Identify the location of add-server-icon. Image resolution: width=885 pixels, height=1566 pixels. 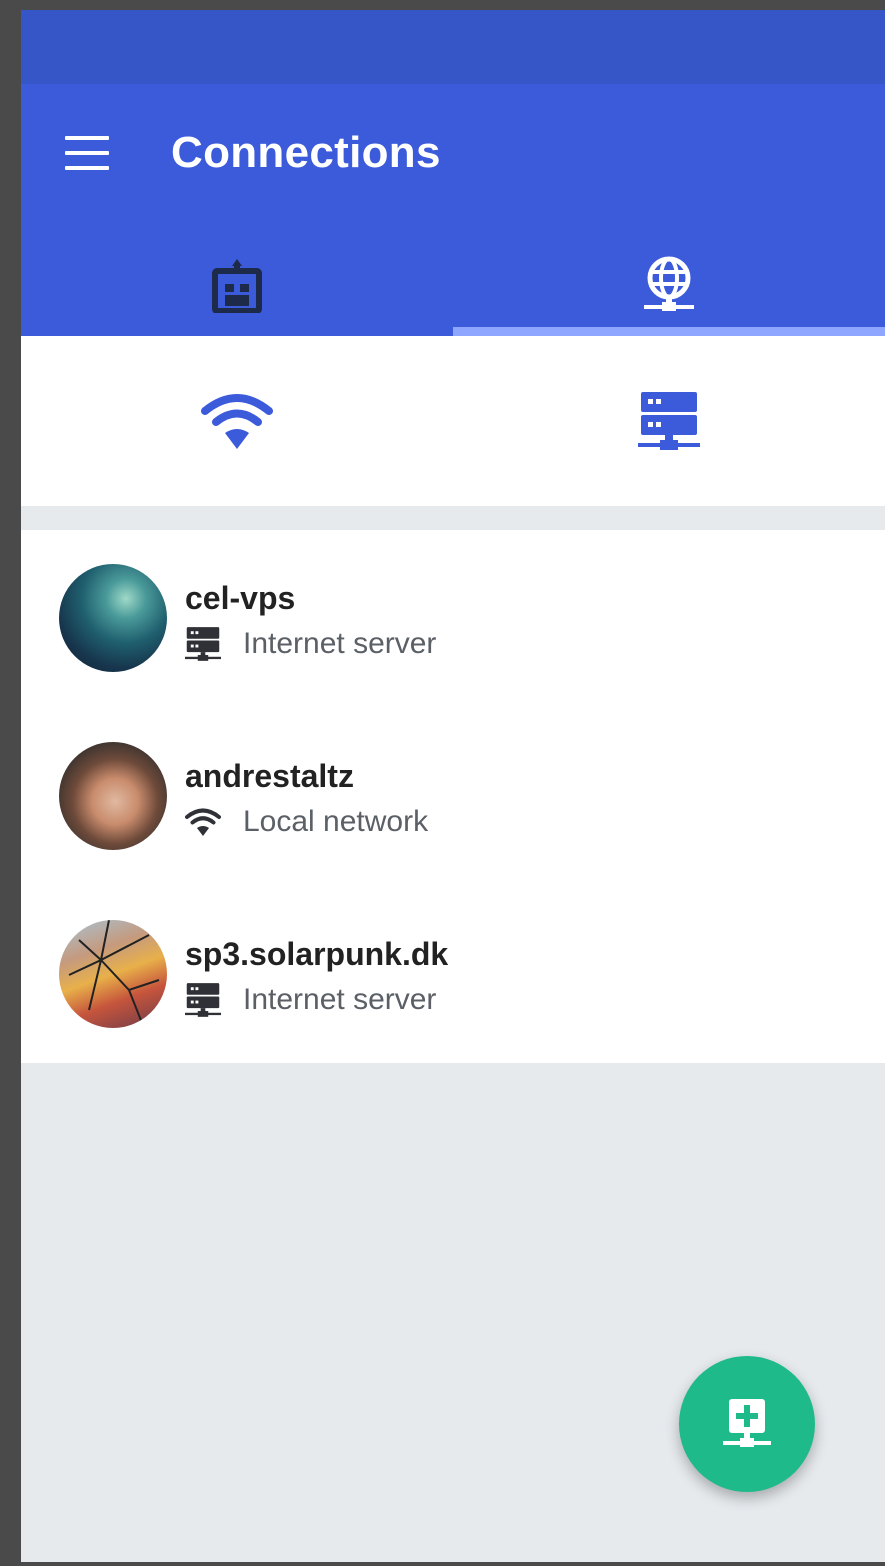
(747, 1423).